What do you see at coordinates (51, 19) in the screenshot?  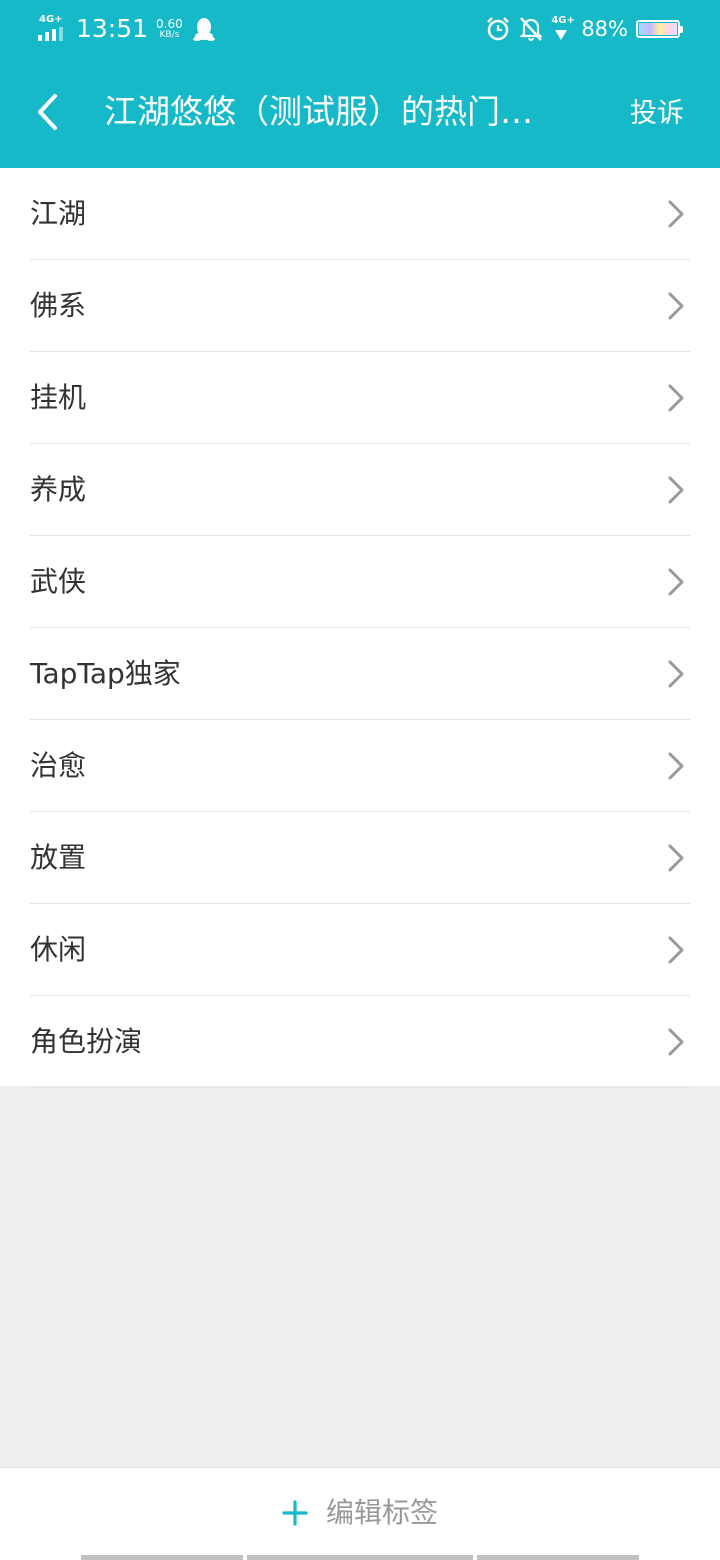 I see `network-type: 4G+` at bounding box center [51, 19].